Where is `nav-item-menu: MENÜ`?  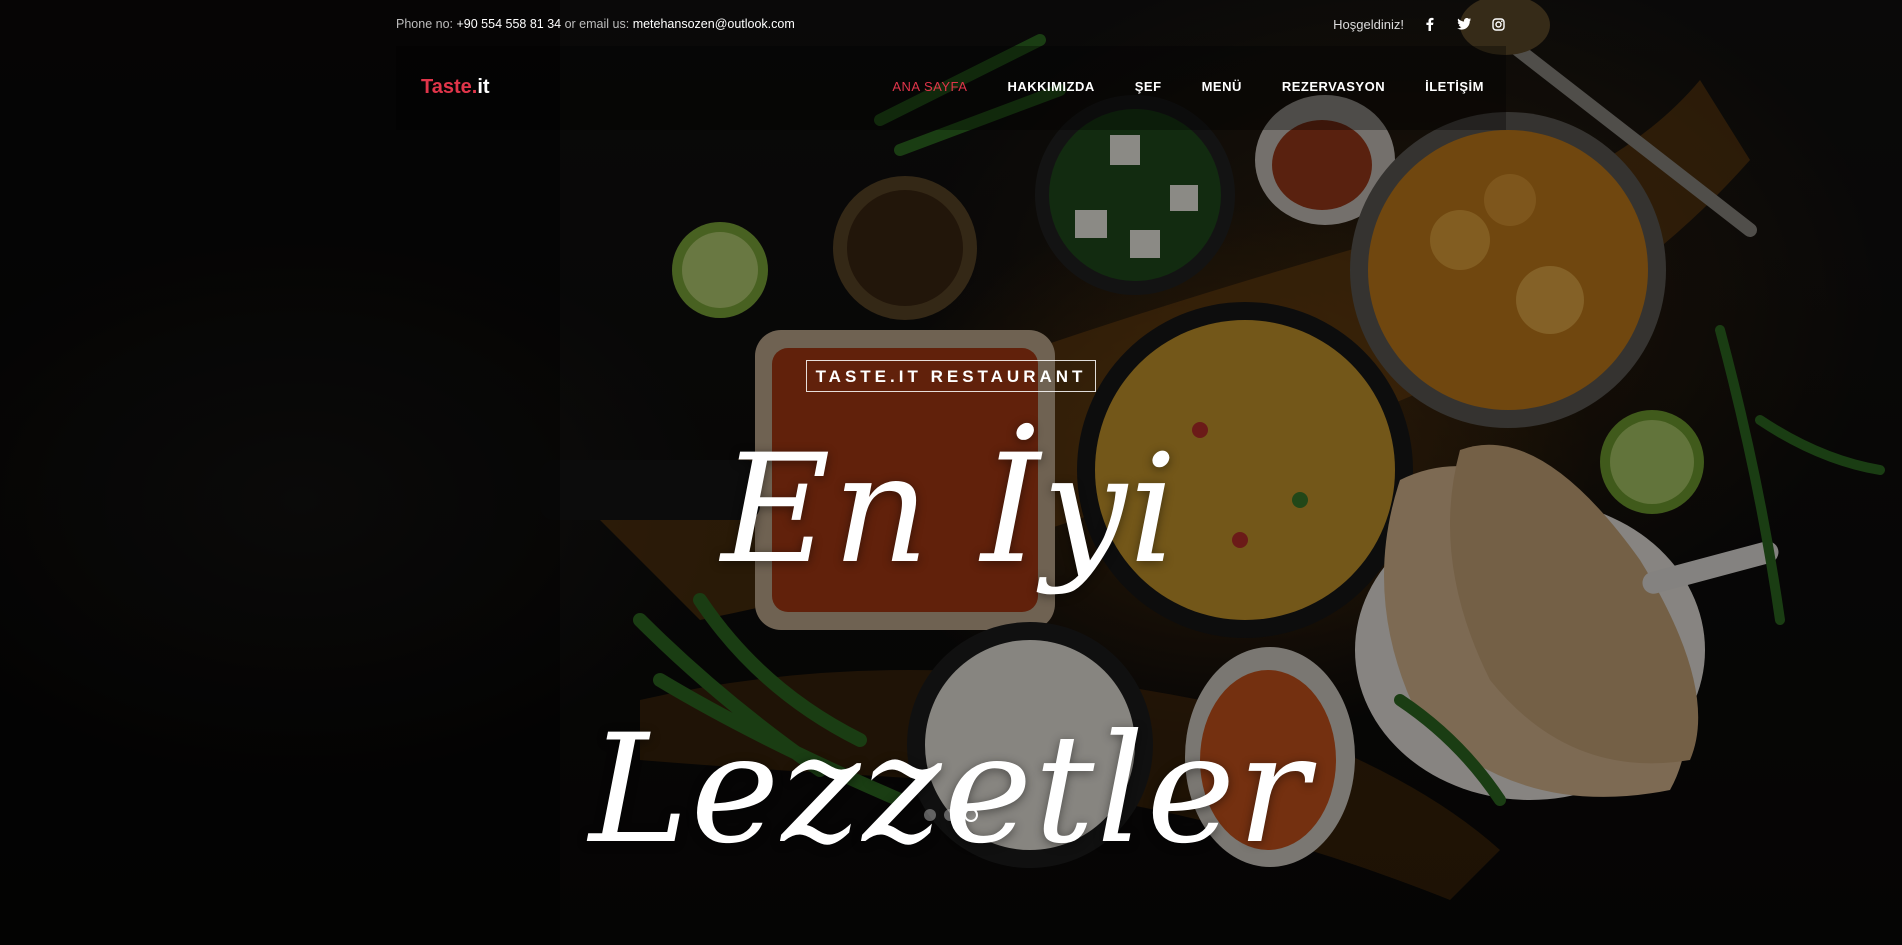 nav-item-menu: MENÜ is located at coordinates (1222, 86).